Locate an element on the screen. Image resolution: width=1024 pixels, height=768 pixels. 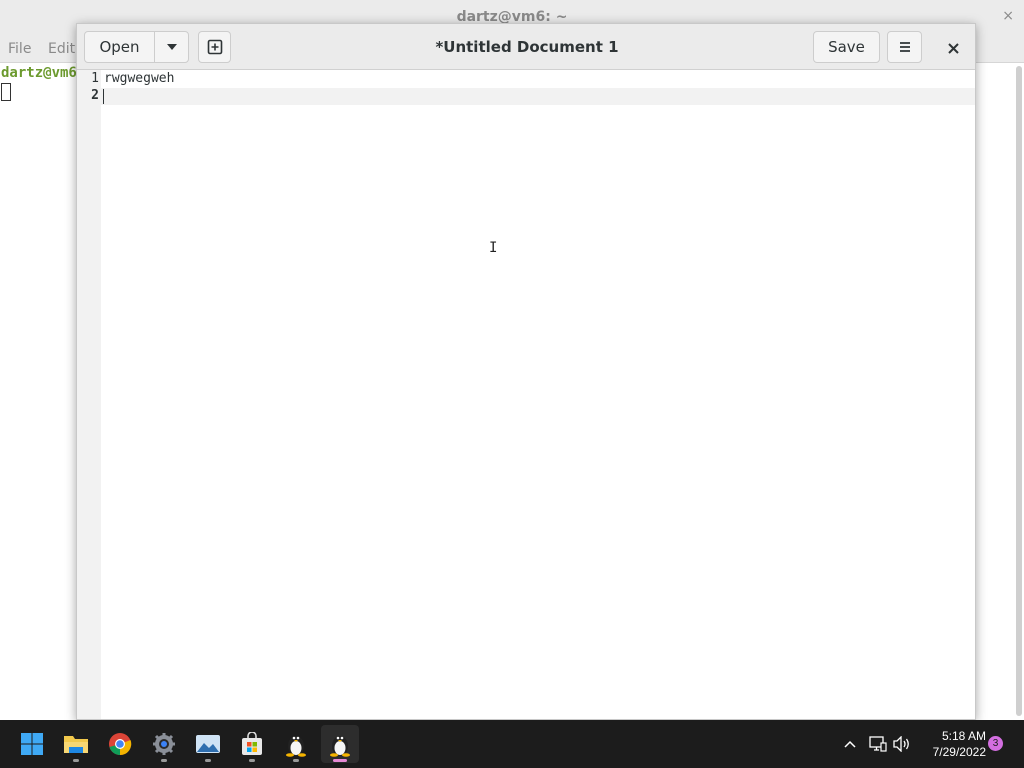
taskbar-file-explorer is located at coordinates (76, 744).